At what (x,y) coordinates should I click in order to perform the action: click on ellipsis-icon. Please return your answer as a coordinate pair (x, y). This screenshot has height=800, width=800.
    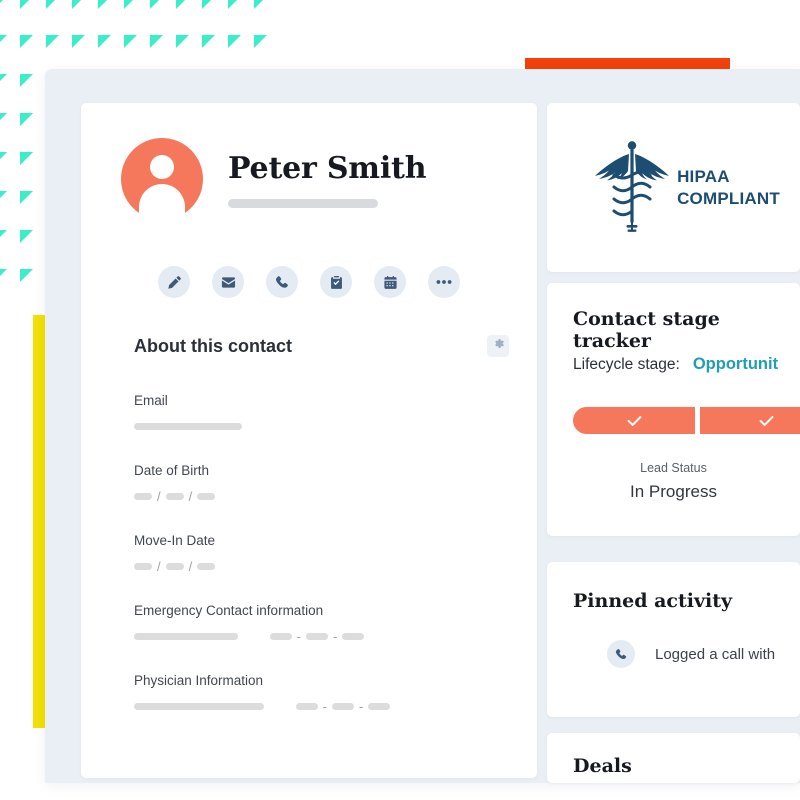
    Looking at the image, I should click on (444, 282).